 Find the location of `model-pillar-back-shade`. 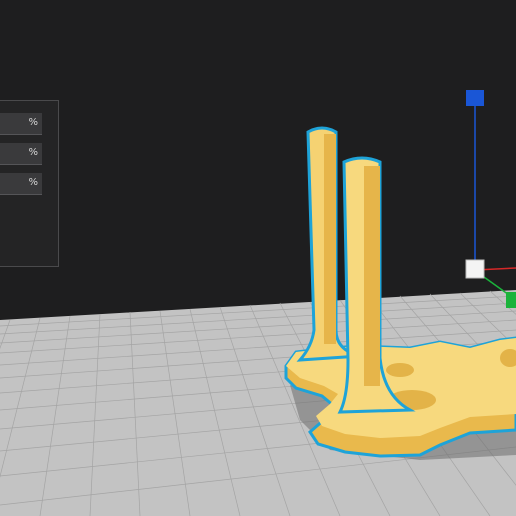

model-pillar-back-shade is located at coordinates (330, 239).